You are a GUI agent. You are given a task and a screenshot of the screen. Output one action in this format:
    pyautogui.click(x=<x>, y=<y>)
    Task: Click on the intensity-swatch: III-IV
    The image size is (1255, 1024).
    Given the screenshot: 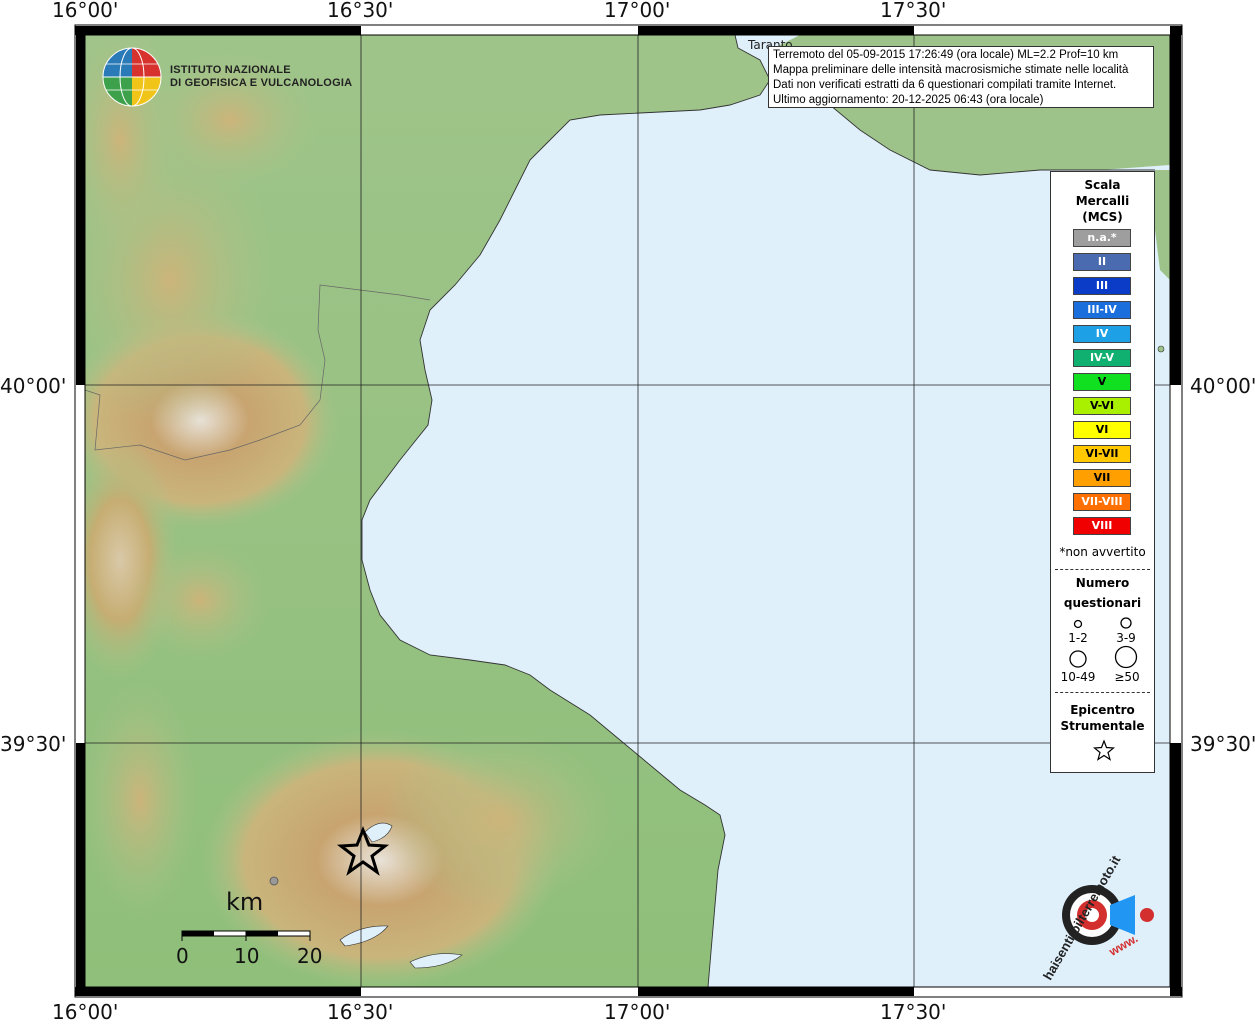 What is the action you would take?
    pyautogui.click(x=1102, y=310)
    